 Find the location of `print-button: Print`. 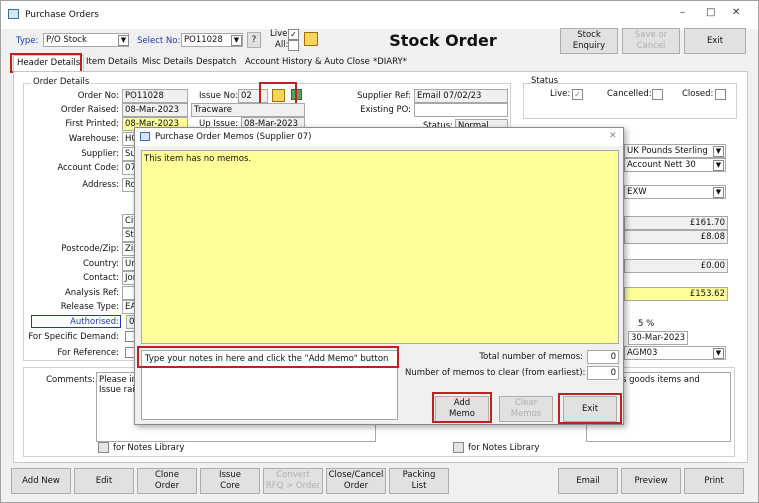

print-button: Print is located at coordinates (714, 481).